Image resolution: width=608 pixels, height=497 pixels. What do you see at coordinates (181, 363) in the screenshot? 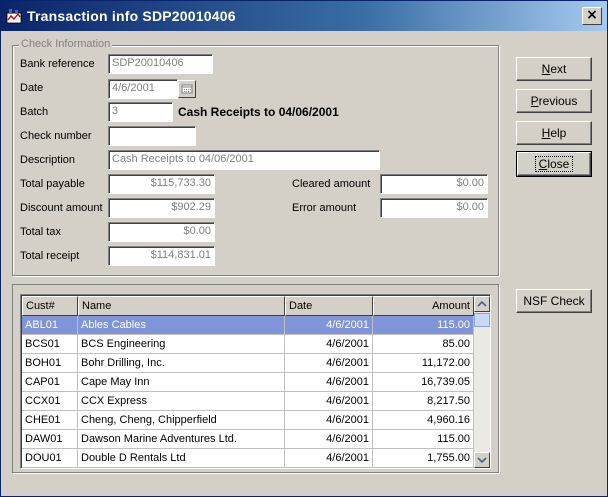
I see `cell-name: Bohr Drilling, Inc.` at bounding box center [181, 363].